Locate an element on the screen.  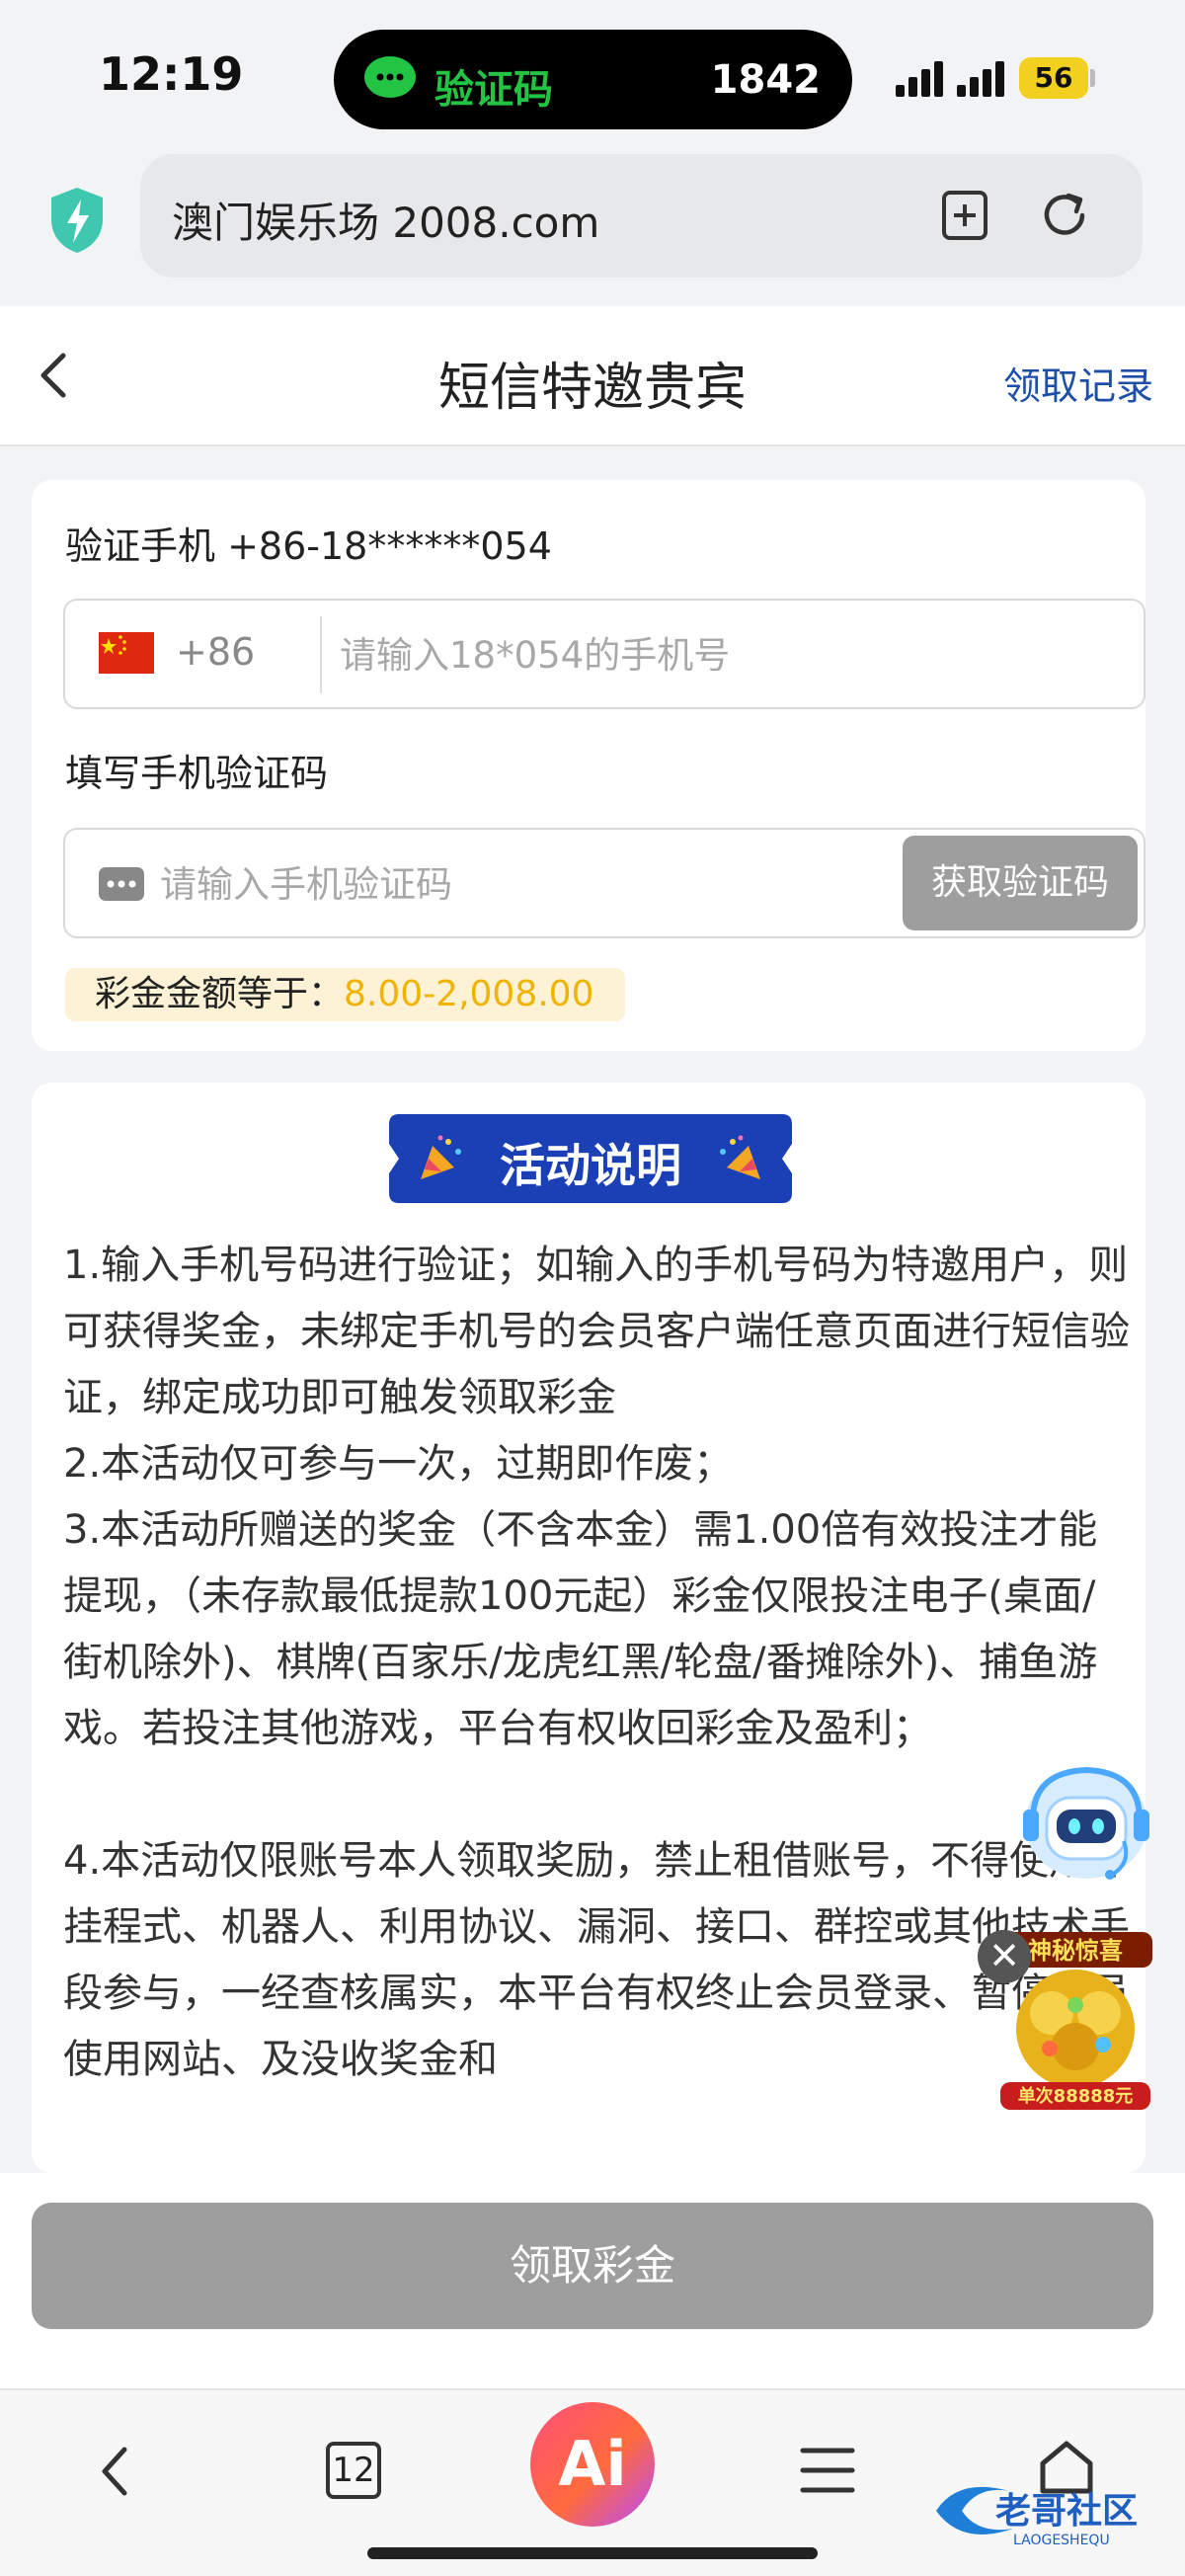
bonus-amount-badge: 彩金金额等于：8.00-2,008.00 is located at coordinates (345, 994).